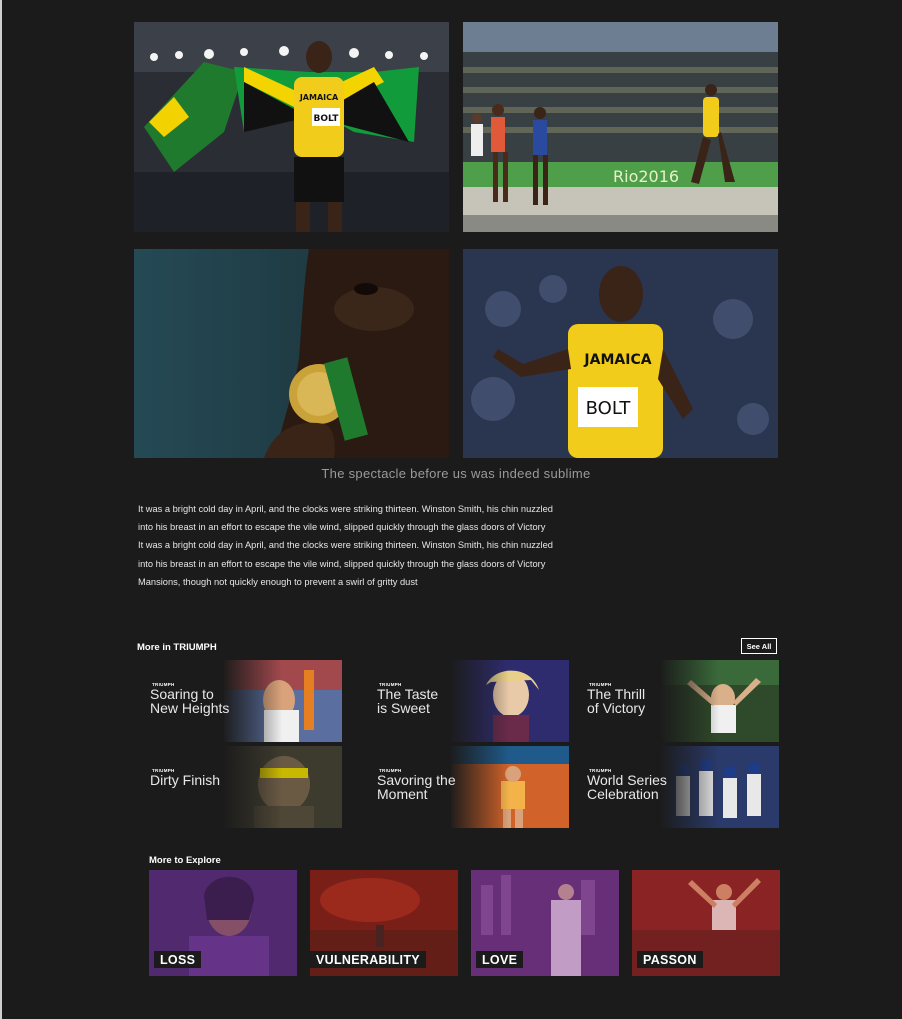  I want to click on explore-tile-label: PASSON, so click(670, 959).